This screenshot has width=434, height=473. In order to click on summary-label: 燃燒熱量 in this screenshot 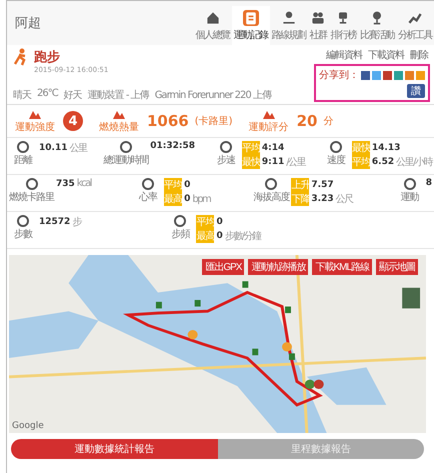, I will do `click(119, 127)`.